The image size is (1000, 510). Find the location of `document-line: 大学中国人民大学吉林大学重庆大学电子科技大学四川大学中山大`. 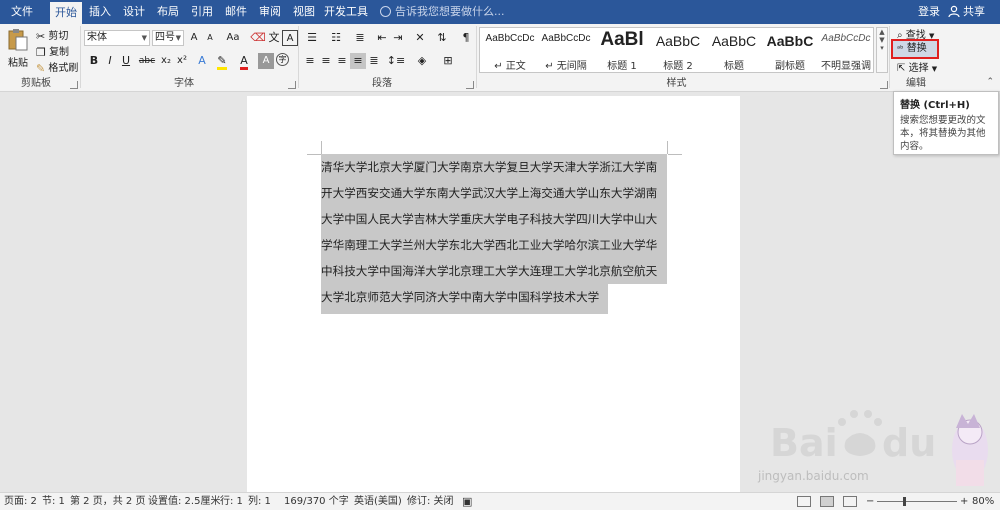

document-line: 大学中国人民大学吉林大学重庆大学电子科技大学四川大学中山大 is located at coordinates (494, 219).